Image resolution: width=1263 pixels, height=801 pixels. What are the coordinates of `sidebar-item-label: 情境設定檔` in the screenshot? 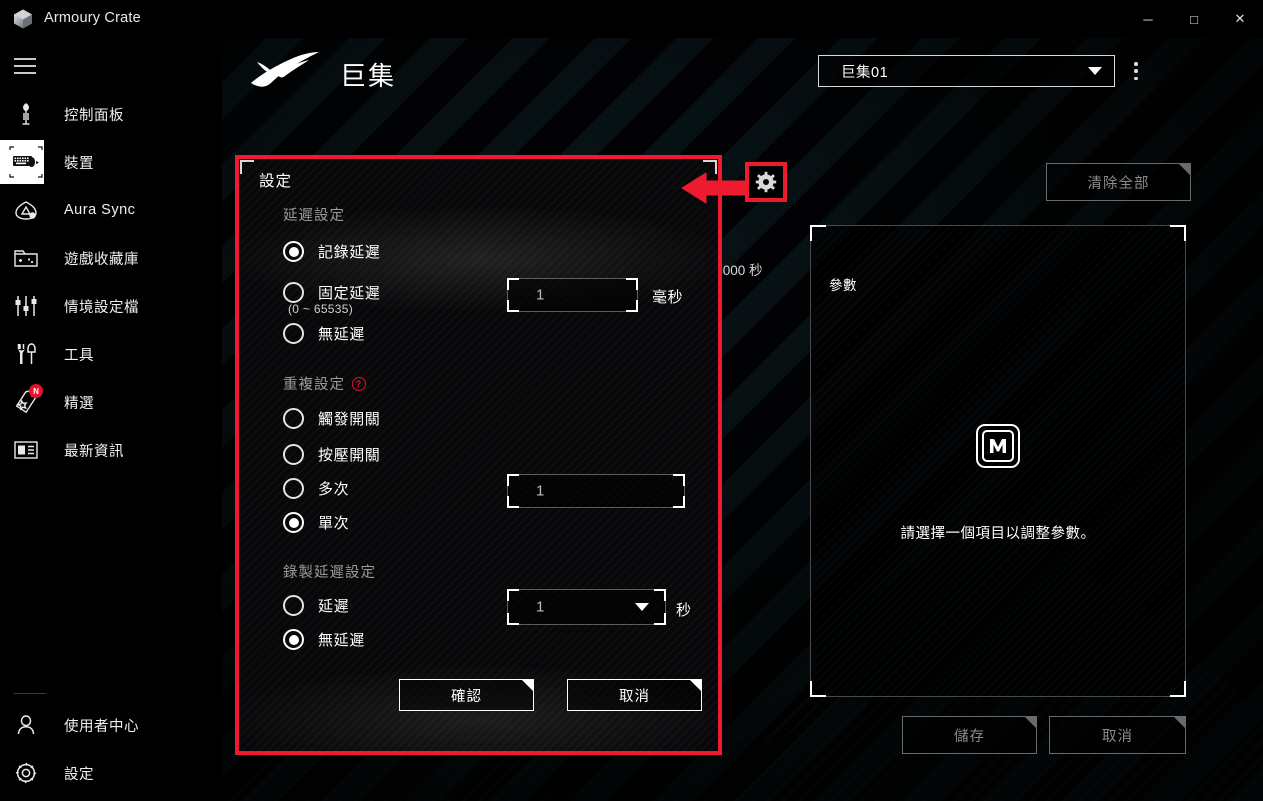 It's located at (101, 307).